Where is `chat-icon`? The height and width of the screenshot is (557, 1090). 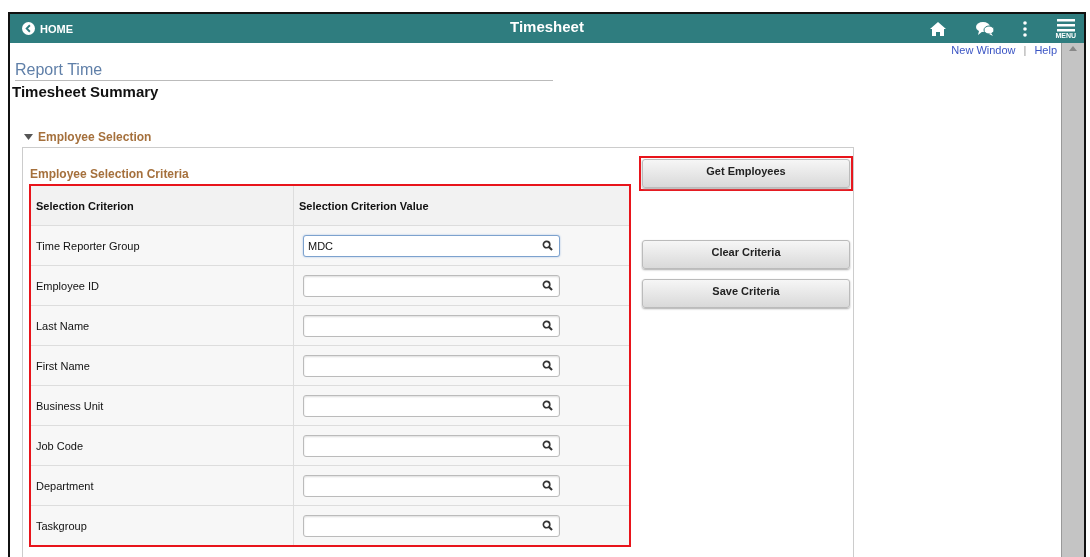 chat-icon is located at coordinates (985, 28).